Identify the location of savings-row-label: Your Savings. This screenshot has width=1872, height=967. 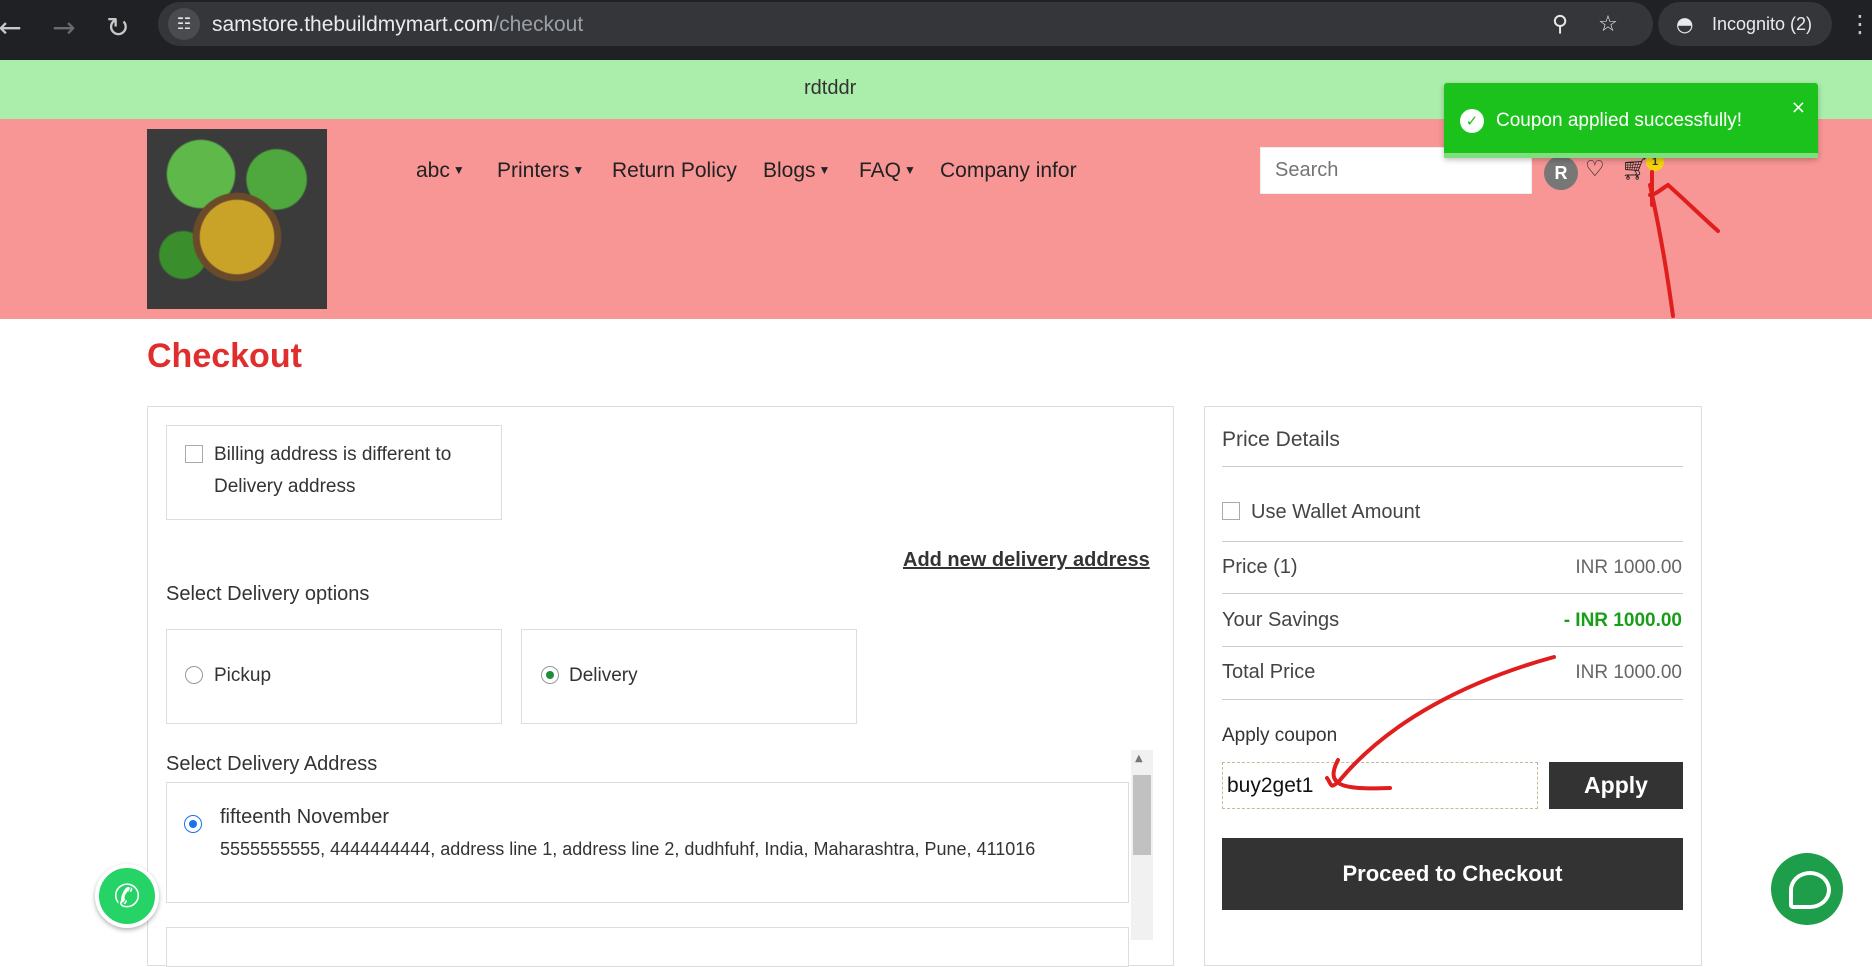
(1281, 620).